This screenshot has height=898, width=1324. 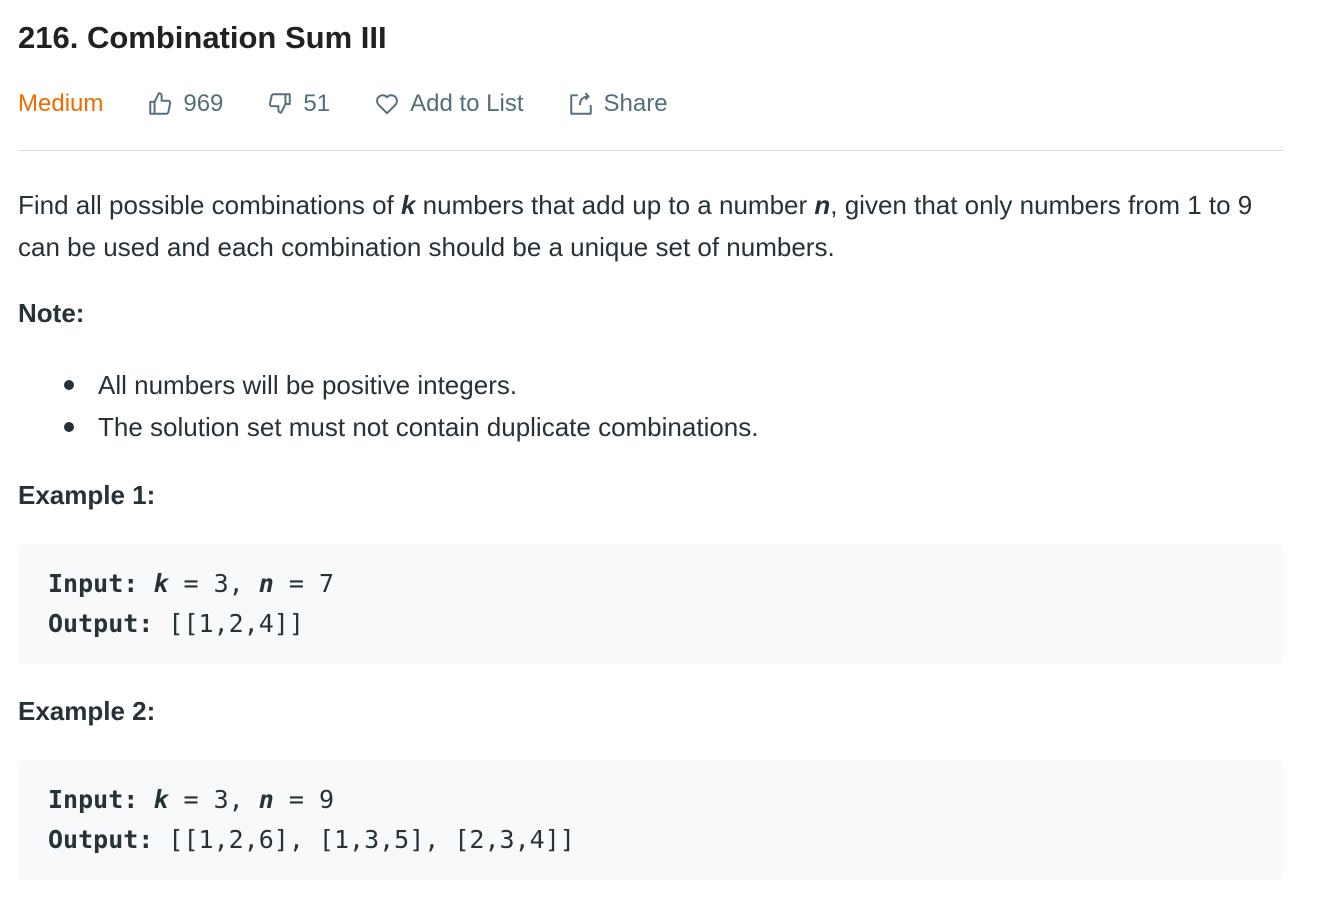 I want to click on dislike-button: 51, so click(x=298, y=104).